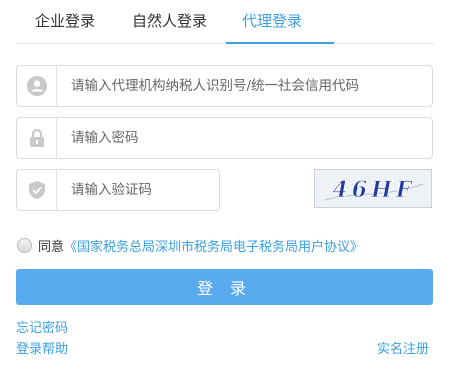 The width and height of the screenshot is (452, 368). I want to click on captcha-image: 46HF, so click(373, 188).